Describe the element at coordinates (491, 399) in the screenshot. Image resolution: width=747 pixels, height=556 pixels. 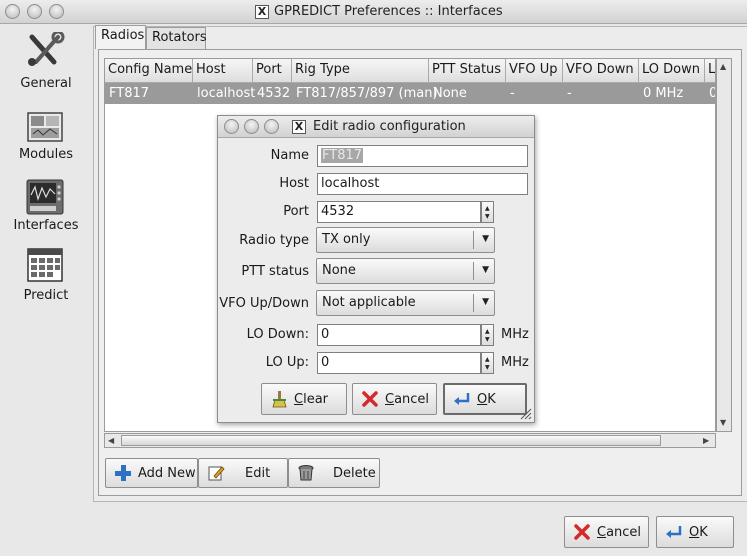
I see `dialog-ok-rest: K` at that location.